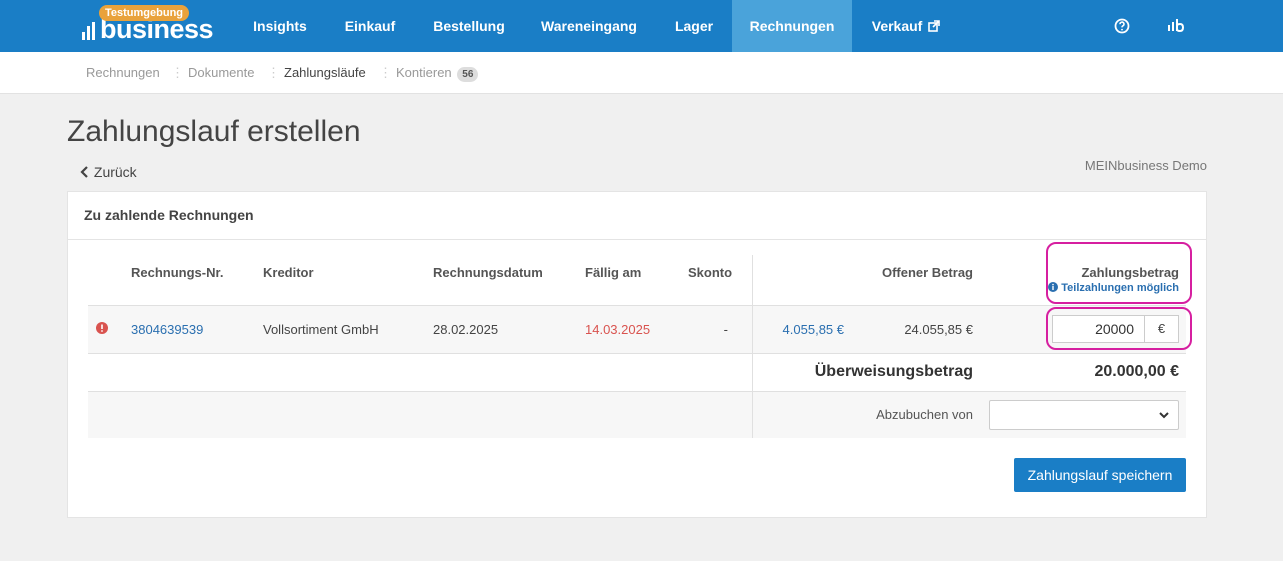 The height and width of the screenshot is (561, 1283). I want to click on abzubuchen-select, so click(1084, 415).